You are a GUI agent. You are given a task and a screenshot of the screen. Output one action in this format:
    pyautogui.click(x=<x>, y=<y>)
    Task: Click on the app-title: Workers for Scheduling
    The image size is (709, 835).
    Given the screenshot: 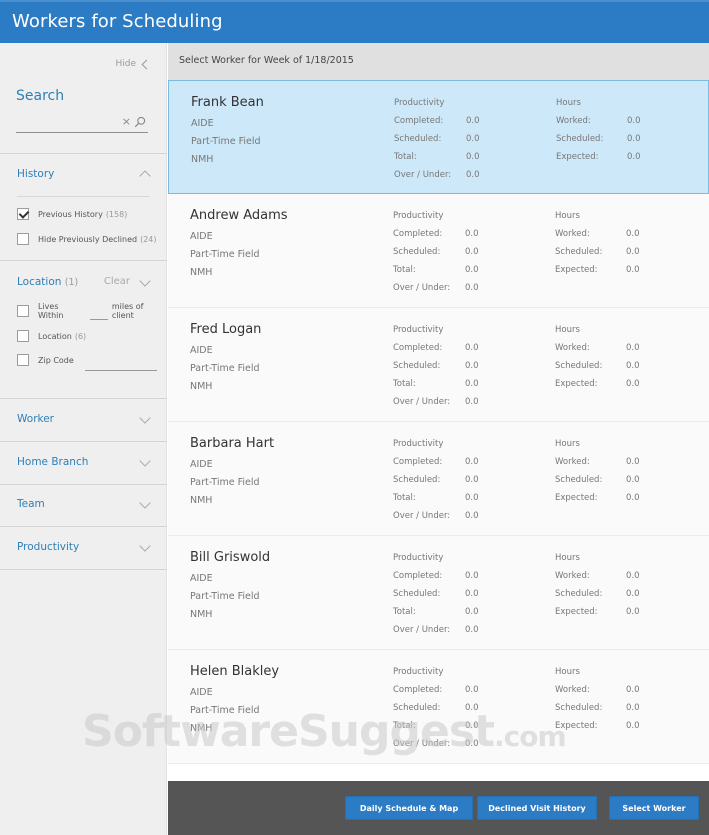 What is the action you would take?
    pyautogui.click(x=117, y=21)
    